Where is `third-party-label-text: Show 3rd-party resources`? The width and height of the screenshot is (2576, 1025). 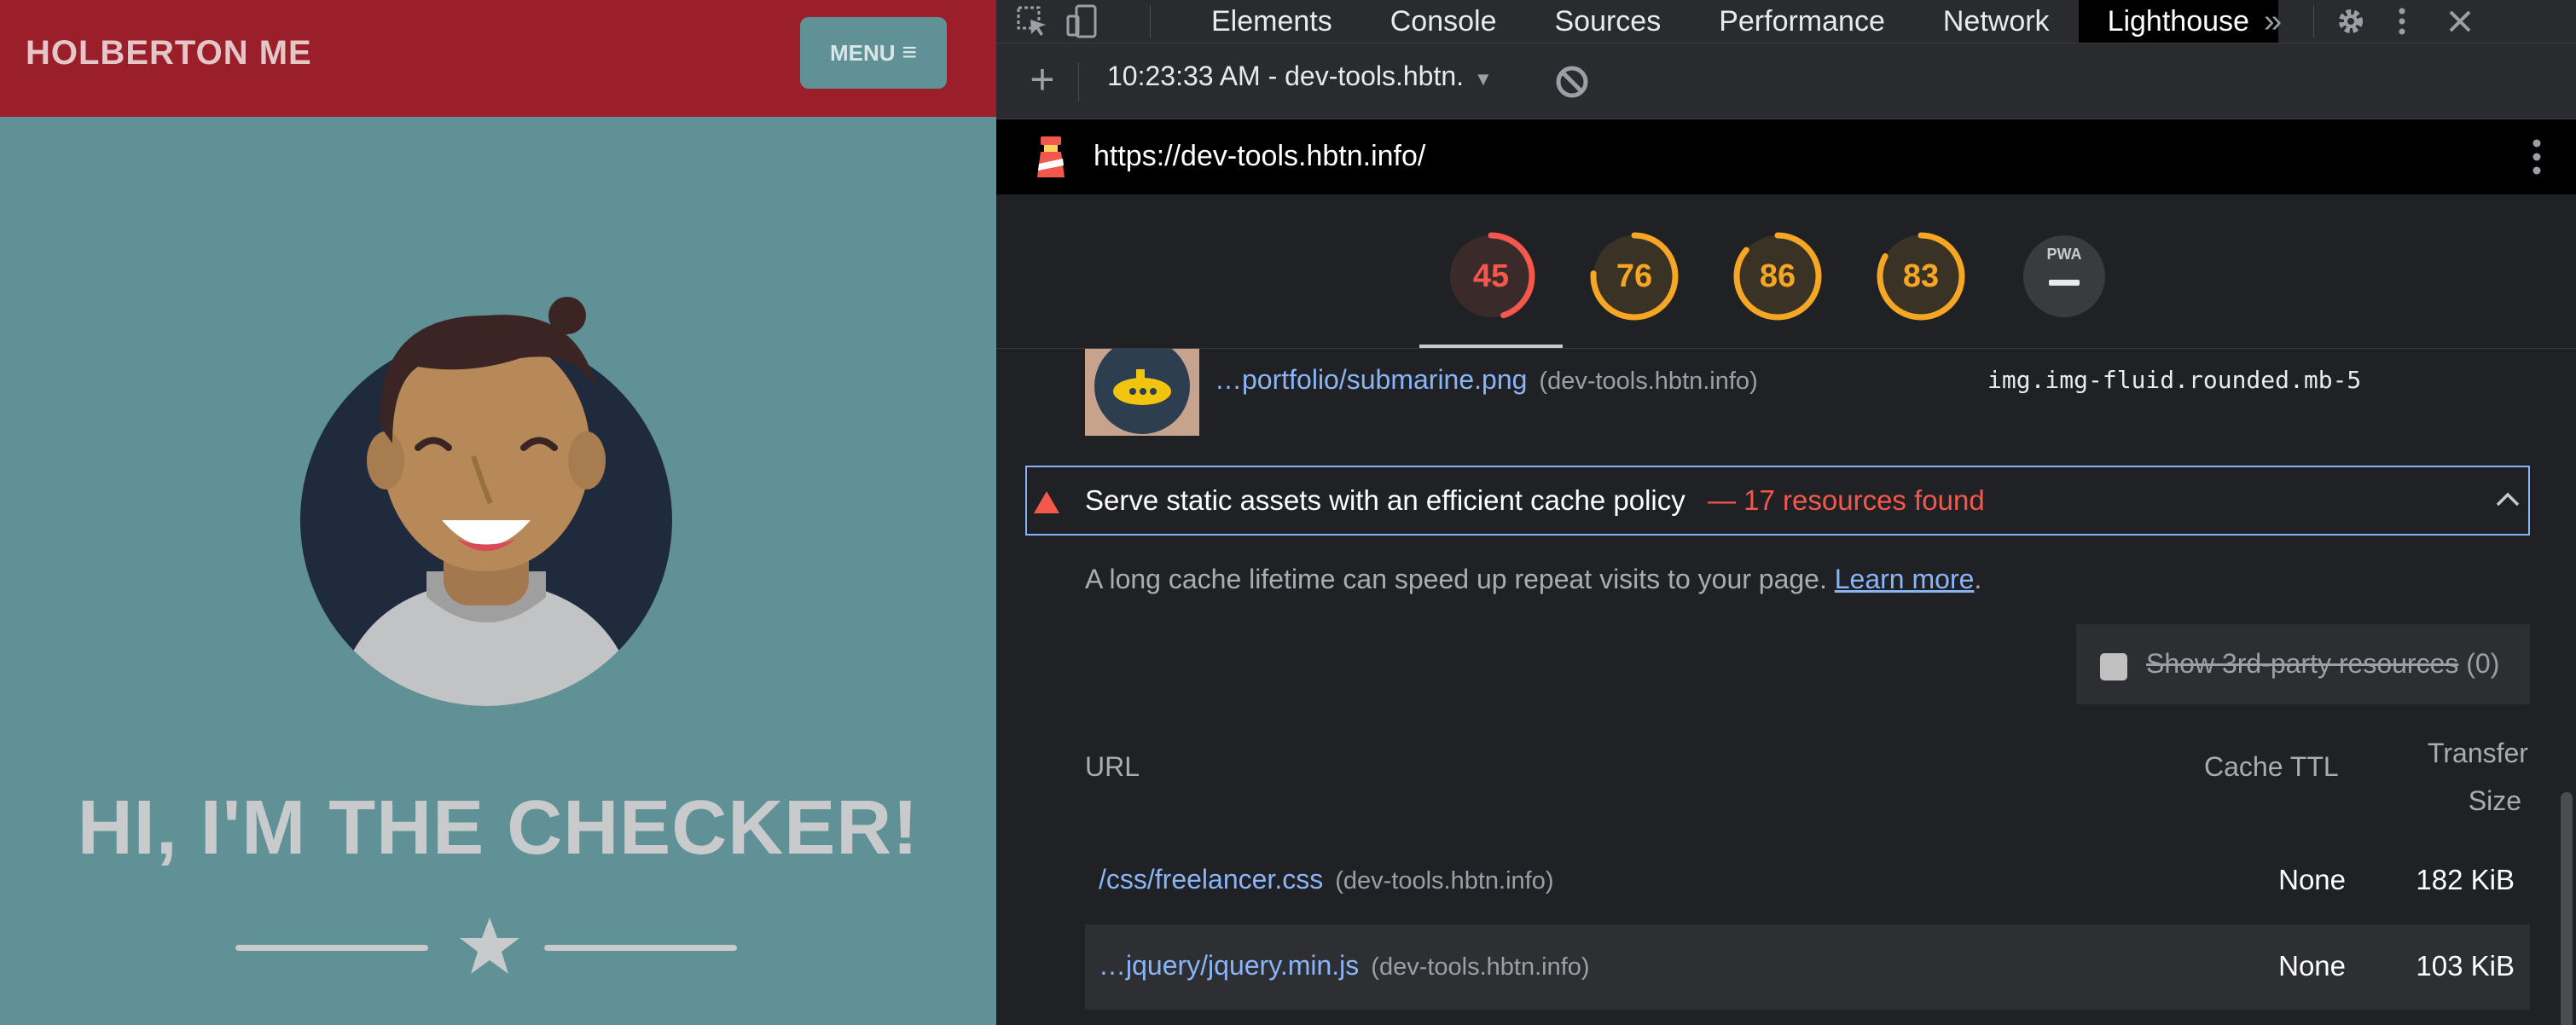
third-party-label-text: Show 3rd-party resources is located at coordinates (2302, 663).